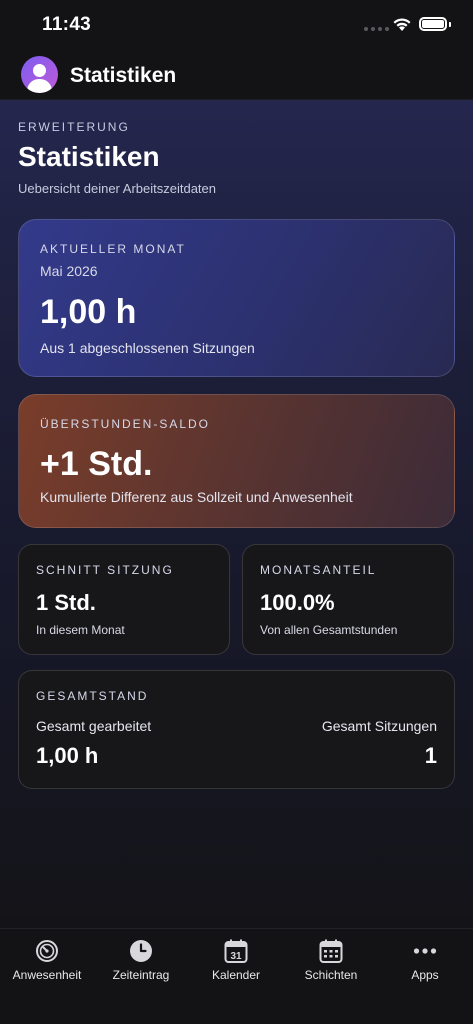  I want to click on average-session-label: SCHNITT SITZUNG, so click(105, 570).